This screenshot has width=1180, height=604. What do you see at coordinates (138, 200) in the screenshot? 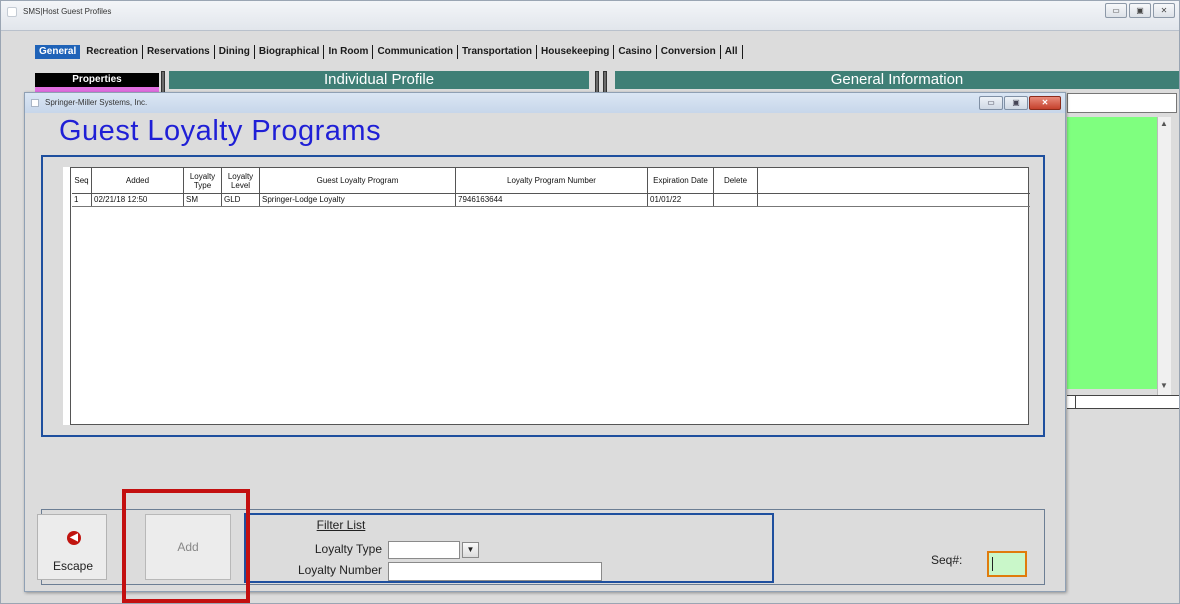
I see `cell-added: 02/21/18 12:50` at bounding box center [138, 200].